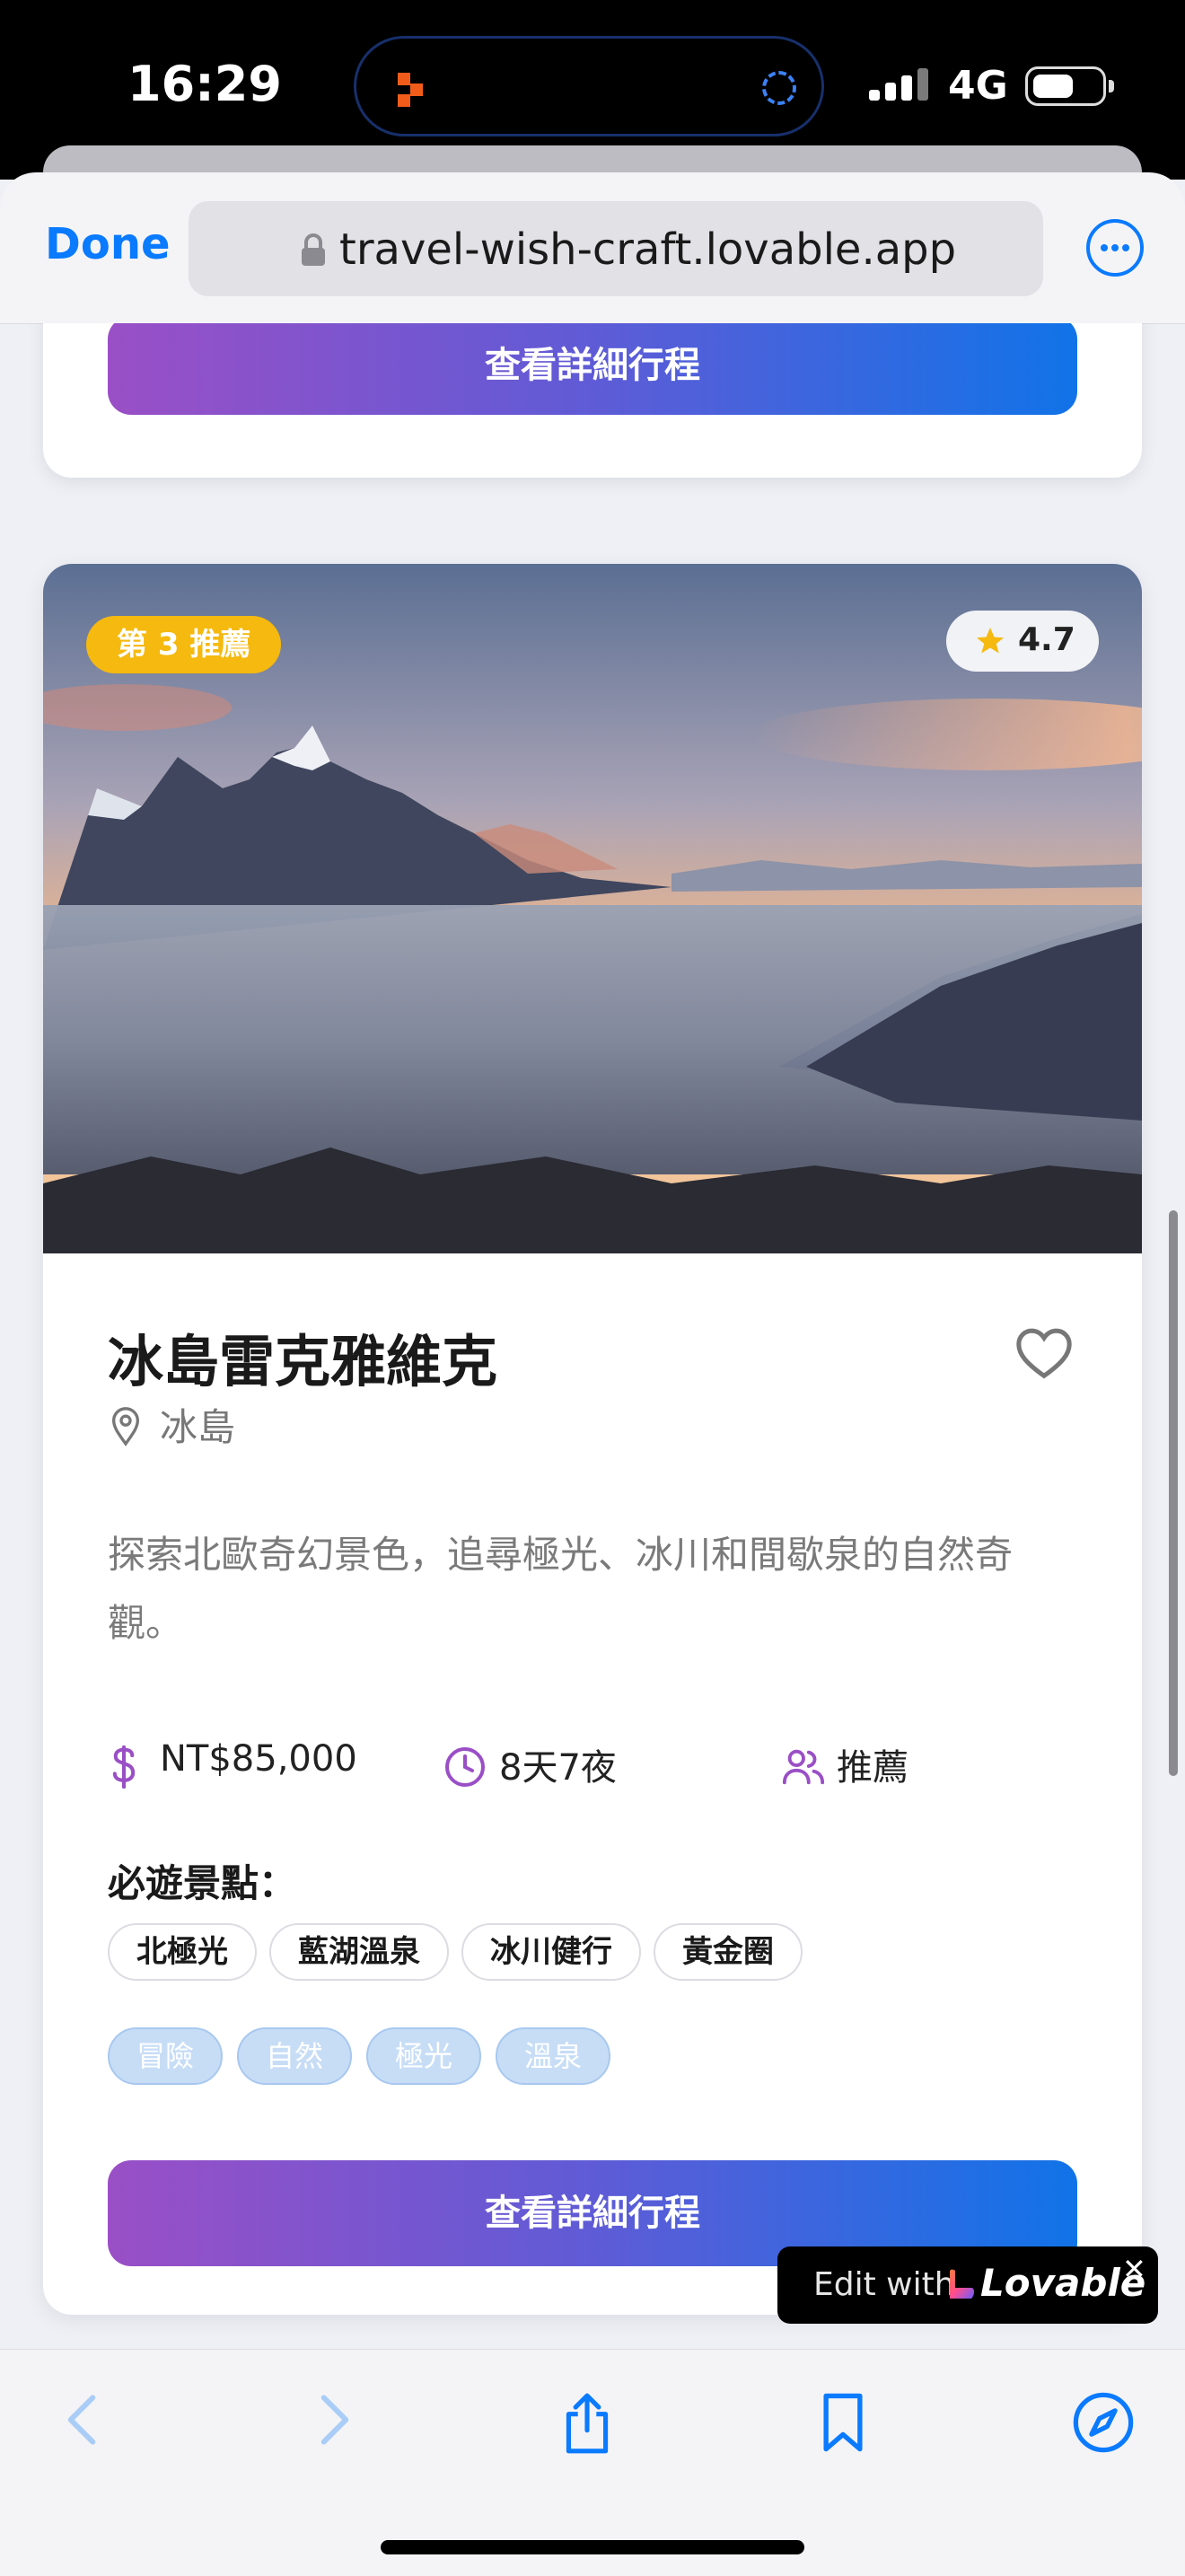 Image resolution: width=1185 pixels, height=2576 pixels. What do you see at coordinates (587, 2423) in the screenshot?
I see `share-icon` at bounding box center [587, 2423].